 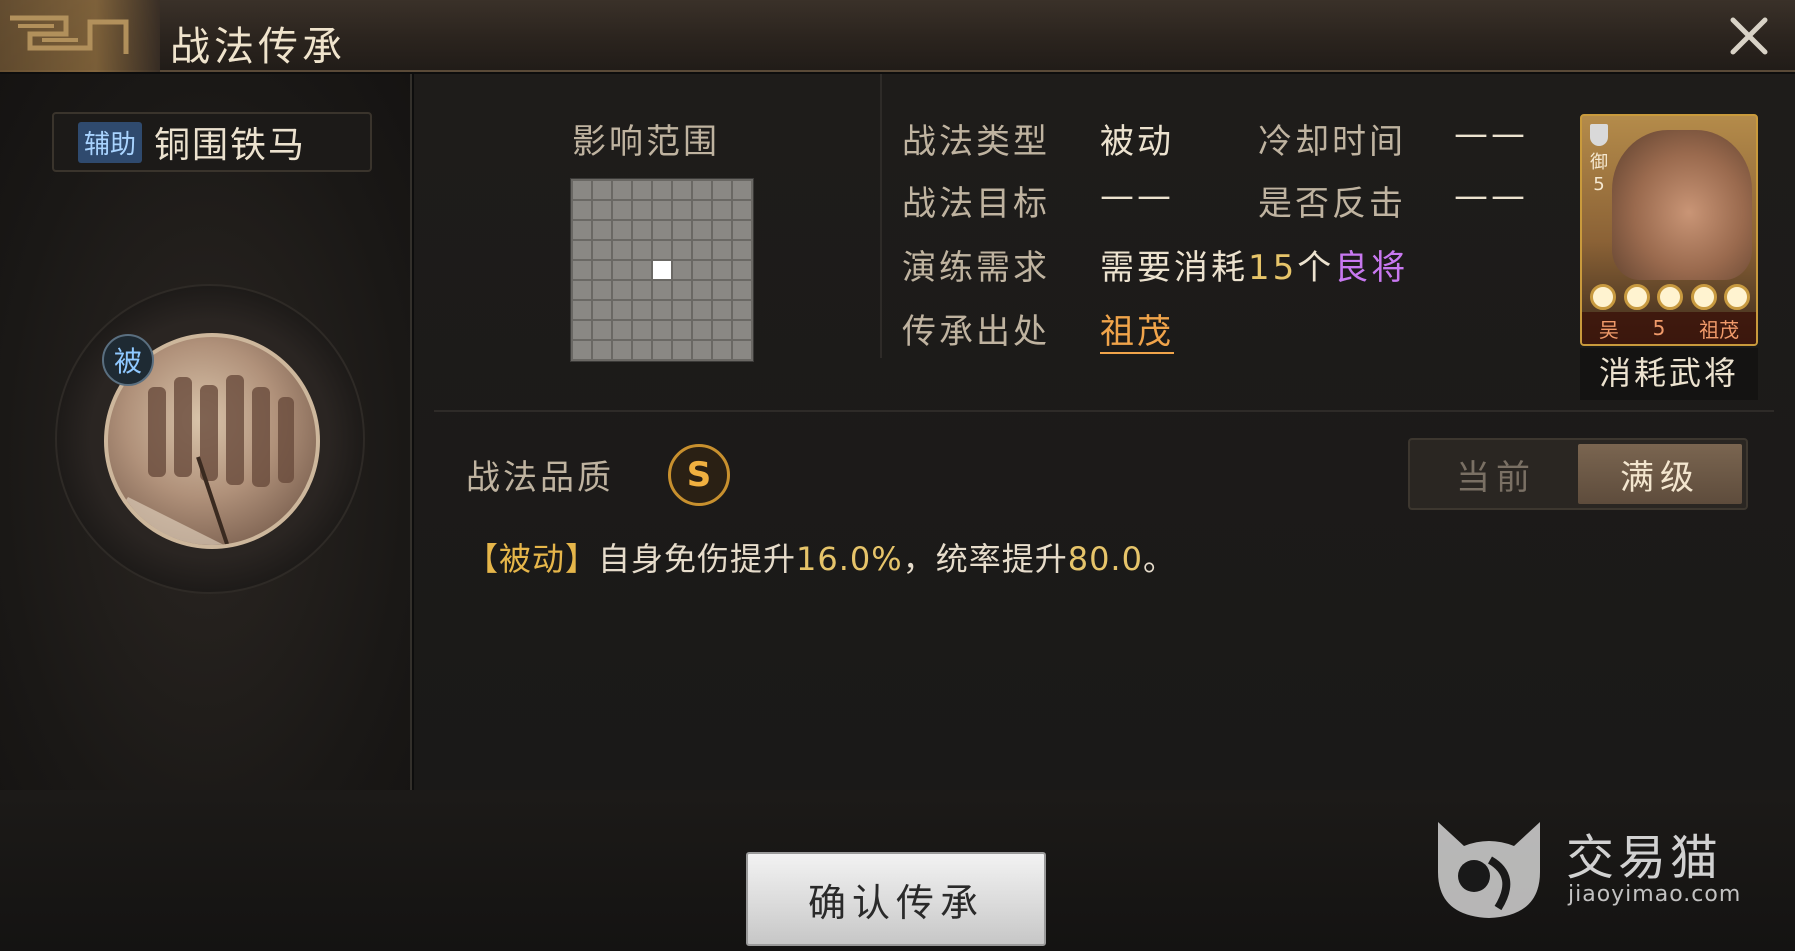 I want to click on general-card: 御 5 吴 5 祖茂, so click(x=1669, y=230).